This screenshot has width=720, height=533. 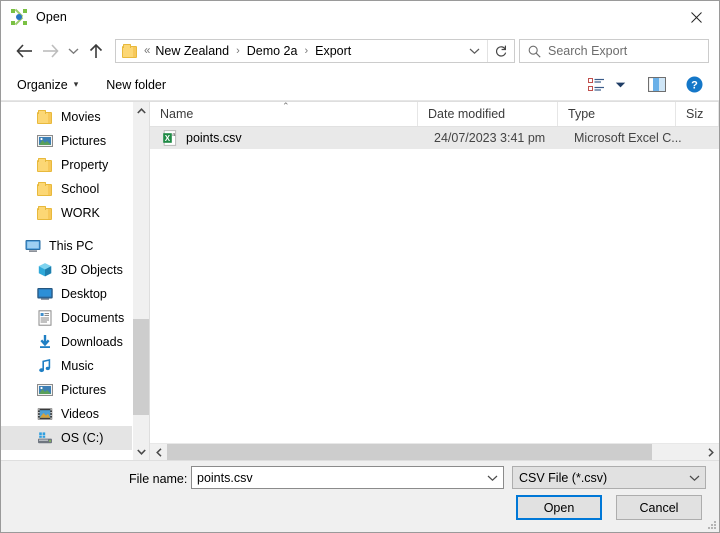 What do you see at coordinates (80, 414) in the screenshot?
I see `sidebar-item-label: Videos` at bounding box center [80, 414].